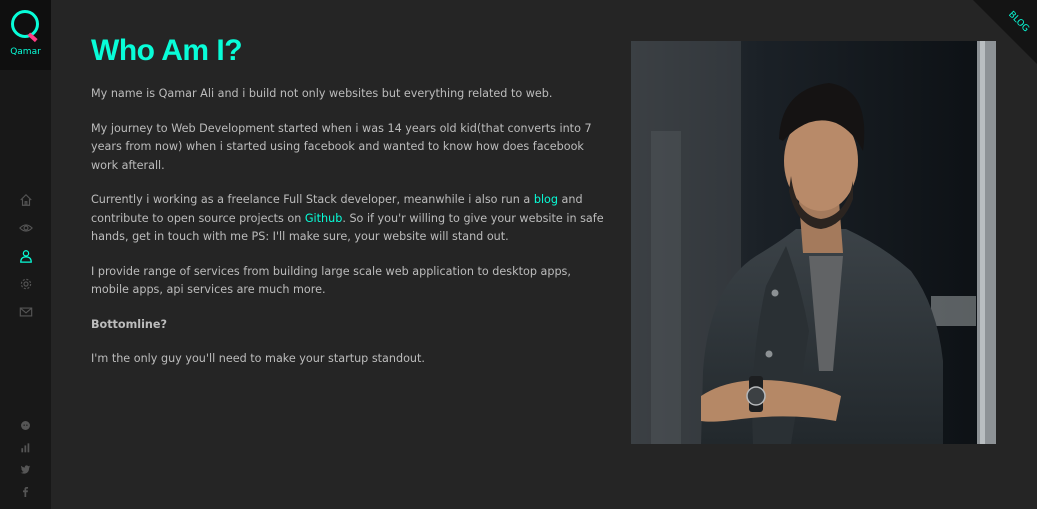 Image resolution: width=1037 pixels, height=509 pixels. I want to click on page-title: Who Am I?, so click(167, 50).